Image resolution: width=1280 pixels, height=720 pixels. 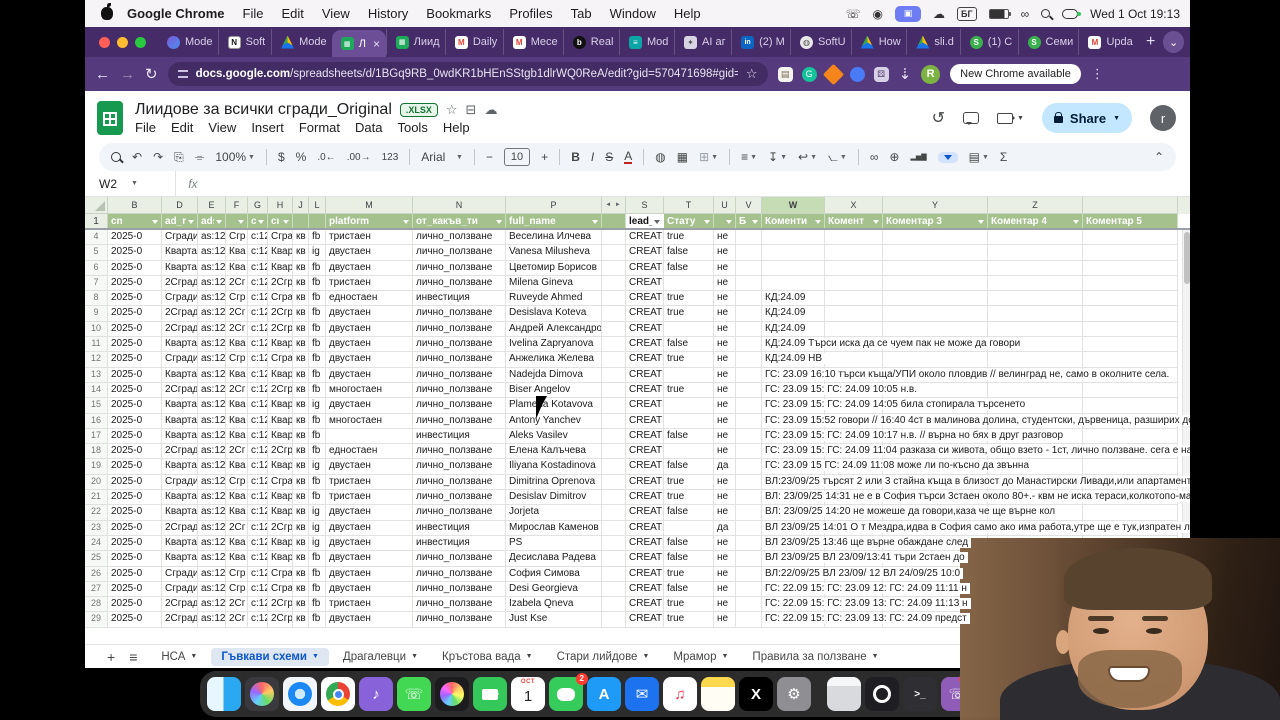 I want to click on sheet-tab: Драгалевци ▼, so click(x=380, y=657).